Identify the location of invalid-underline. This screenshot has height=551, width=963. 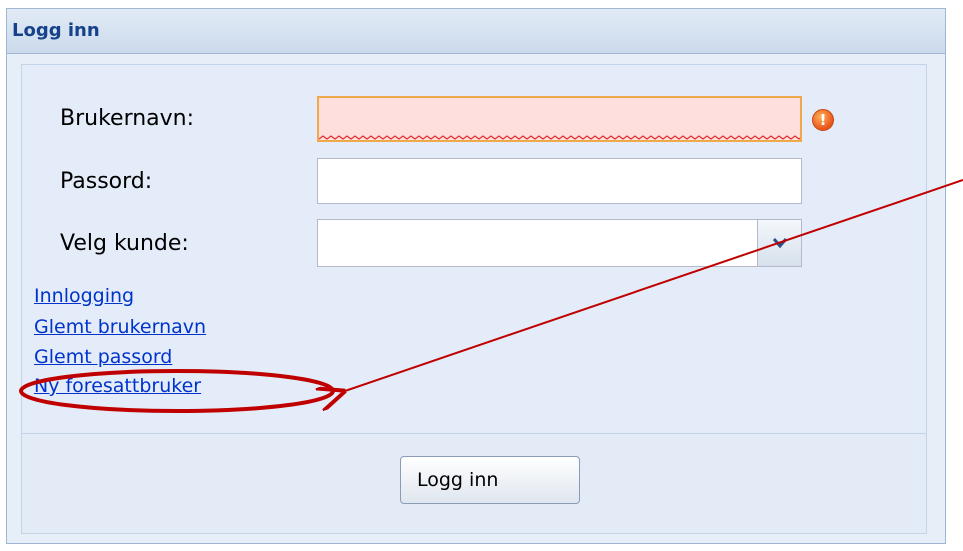
(559, 137).